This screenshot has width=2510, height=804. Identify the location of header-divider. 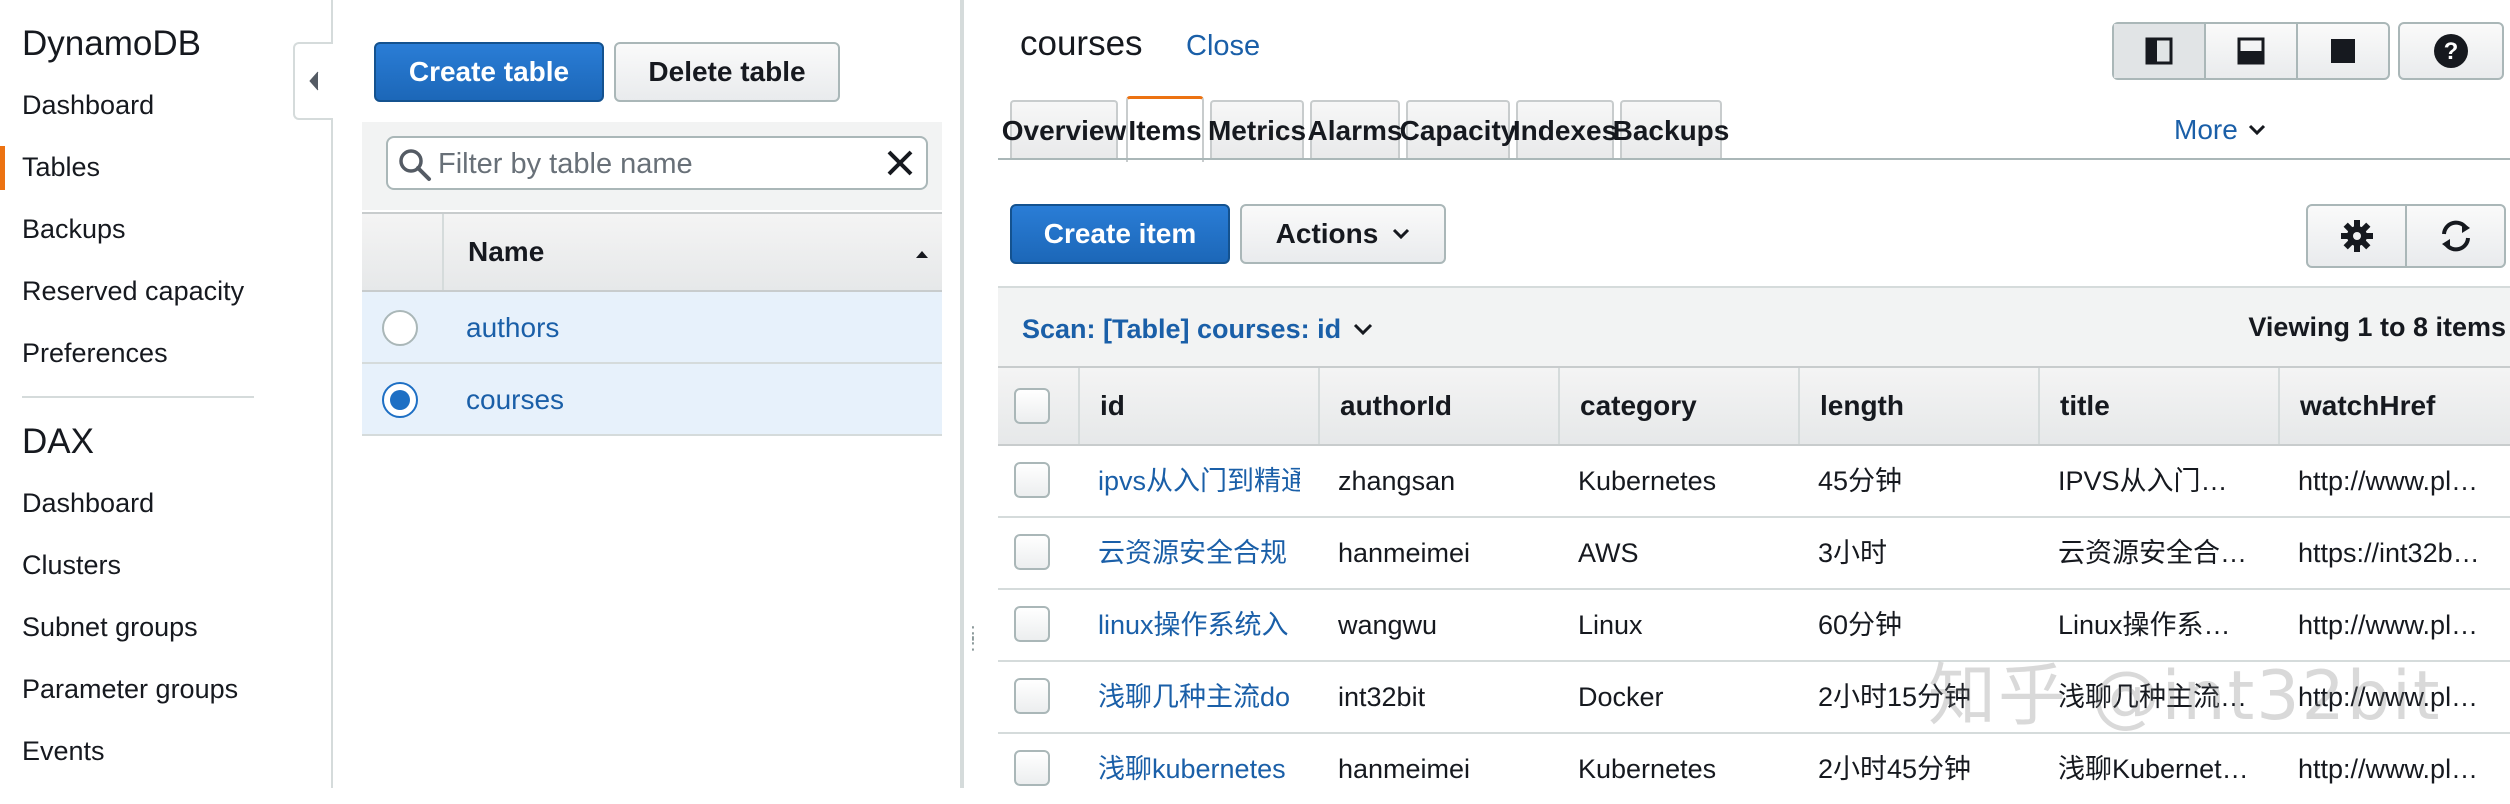
(443, 252).